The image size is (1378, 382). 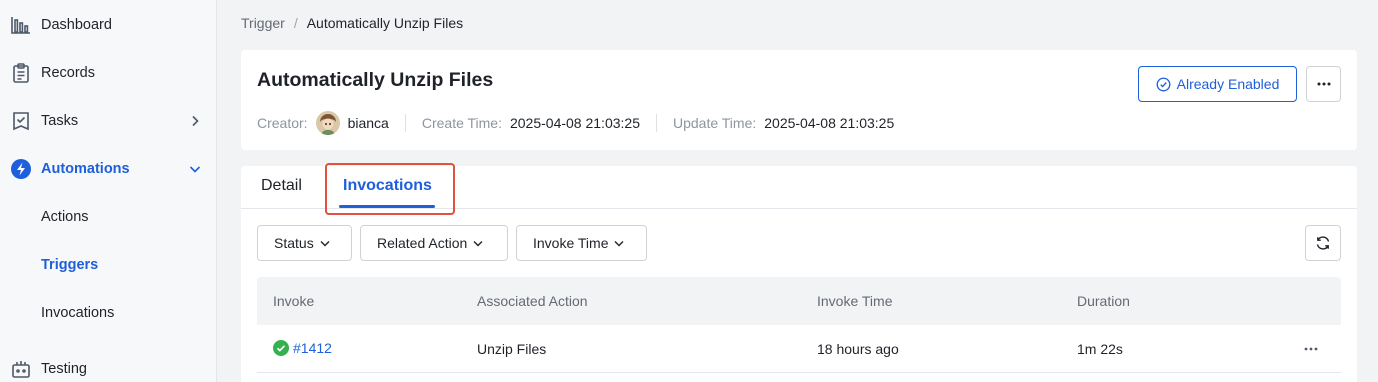 I want to click on sidebar-item-label: Invocations, so click(x=78, y=313).